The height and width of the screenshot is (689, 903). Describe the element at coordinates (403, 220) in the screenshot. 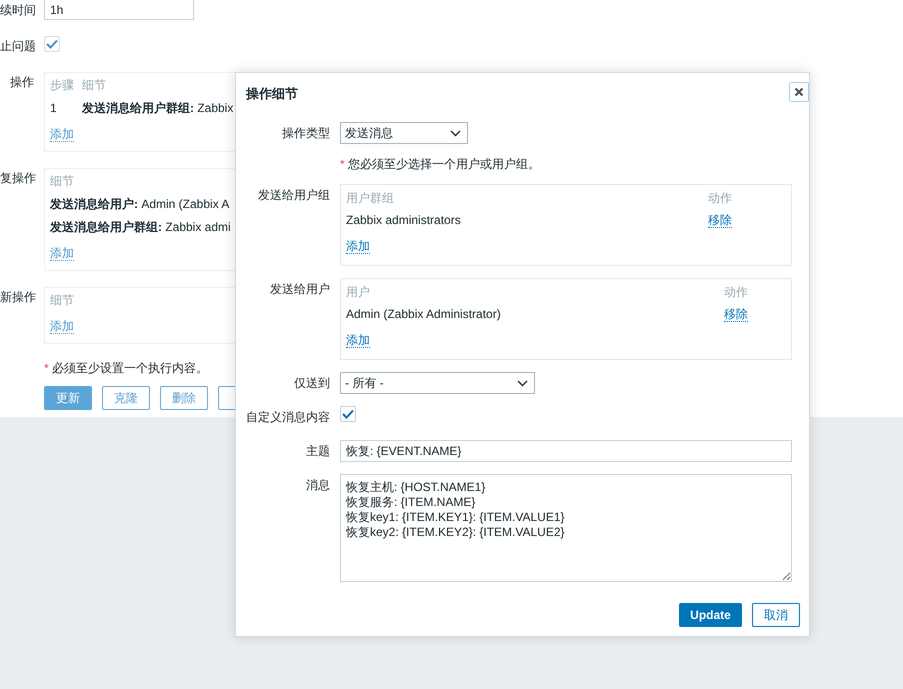

I see `table-cell-text: Zabbix administrators` at that location.